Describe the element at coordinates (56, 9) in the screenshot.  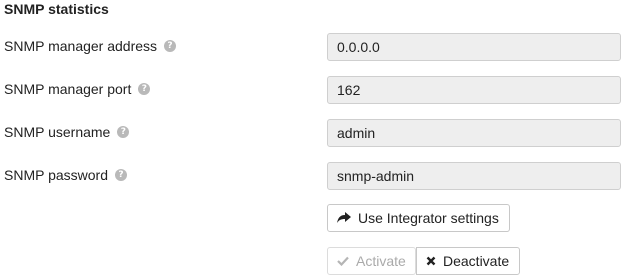
I see `section-title: SNMP statistics` at that location.